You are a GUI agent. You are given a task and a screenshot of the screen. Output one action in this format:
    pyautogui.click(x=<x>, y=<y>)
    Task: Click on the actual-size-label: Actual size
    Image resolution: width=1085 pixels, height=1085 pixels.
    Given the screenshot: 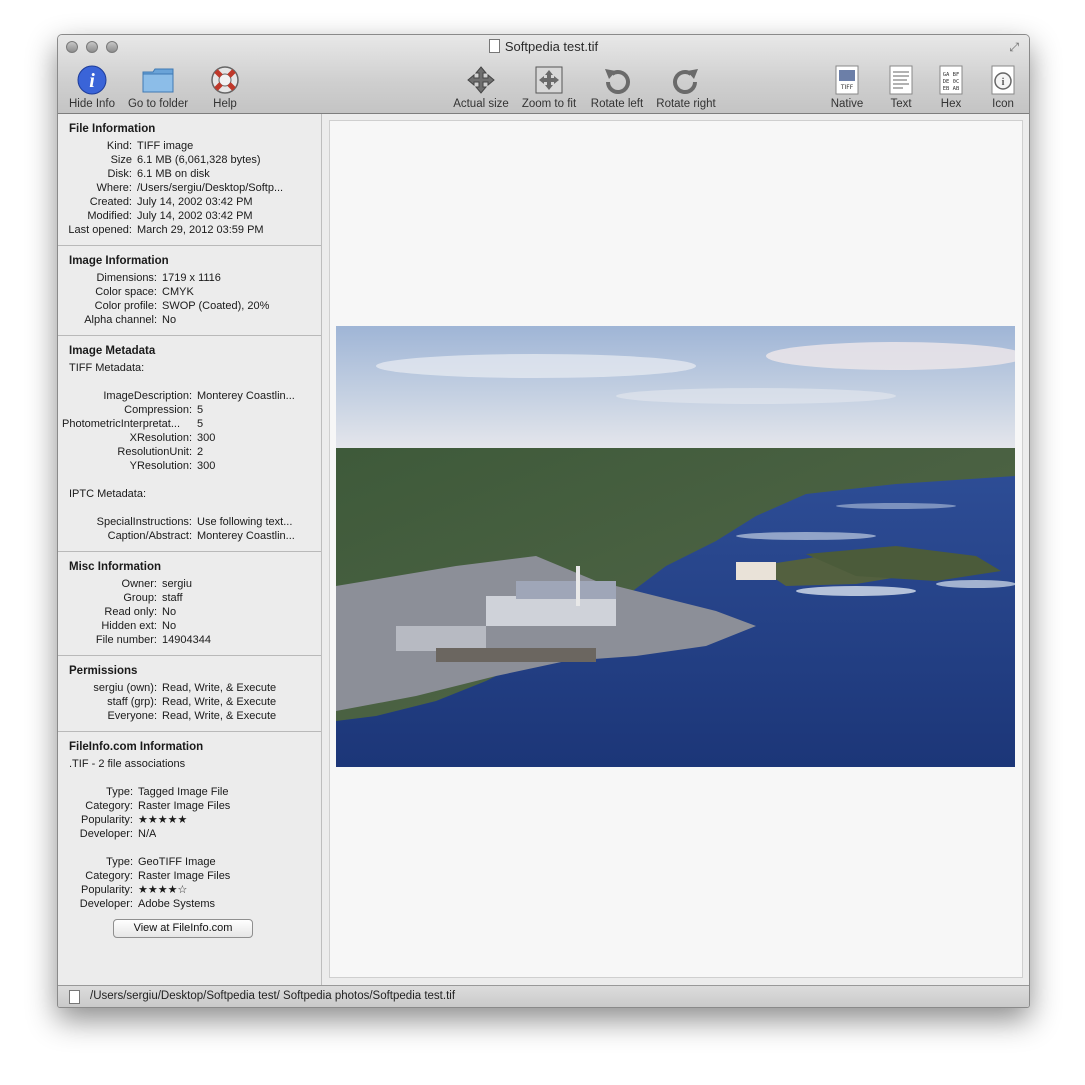 What is the action you would take?
    pyautogui.click(x=481, y=104)
    